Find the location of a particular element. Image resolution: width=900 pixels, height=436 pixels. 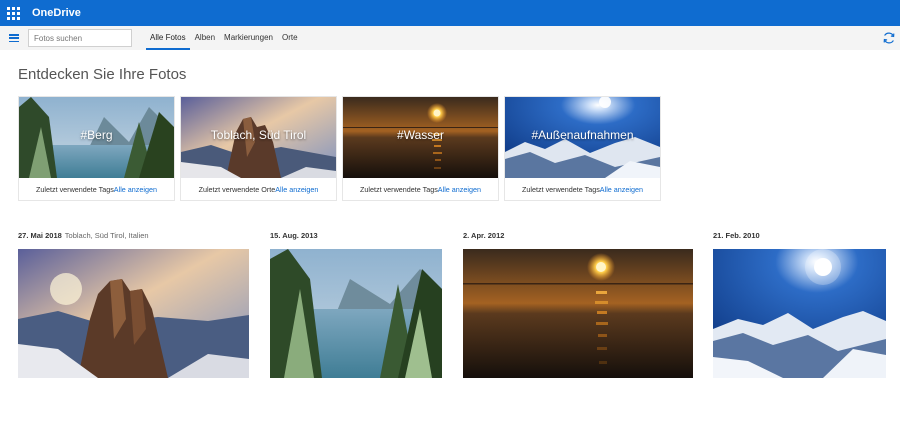

timeline-group: 21. Feb. 2010 is located at coordinates (799, 304).